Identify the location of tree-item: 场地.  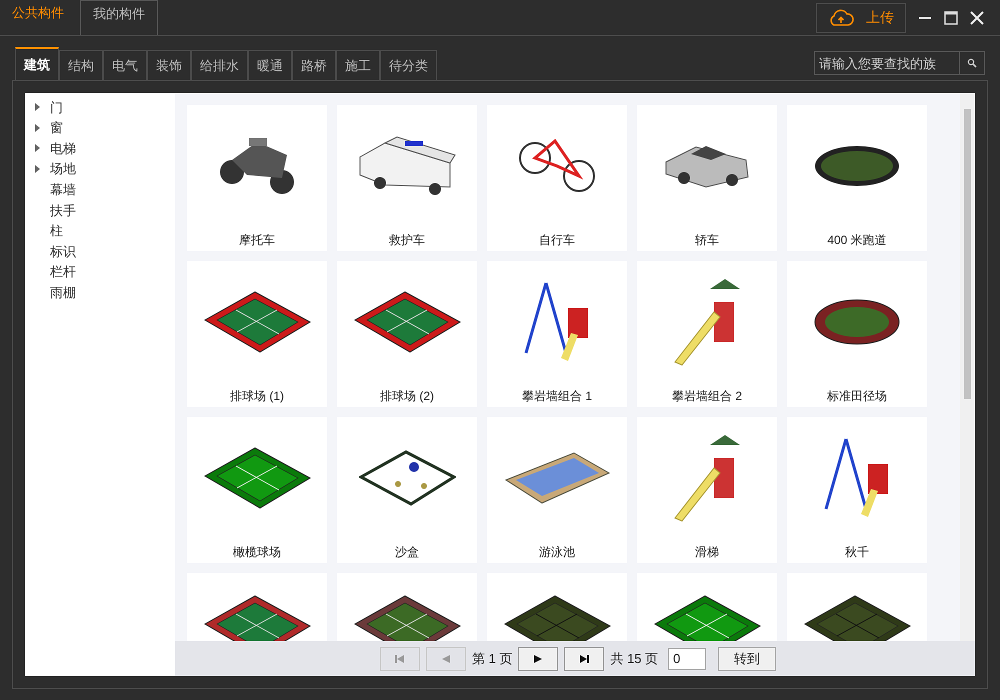
(63, 169).